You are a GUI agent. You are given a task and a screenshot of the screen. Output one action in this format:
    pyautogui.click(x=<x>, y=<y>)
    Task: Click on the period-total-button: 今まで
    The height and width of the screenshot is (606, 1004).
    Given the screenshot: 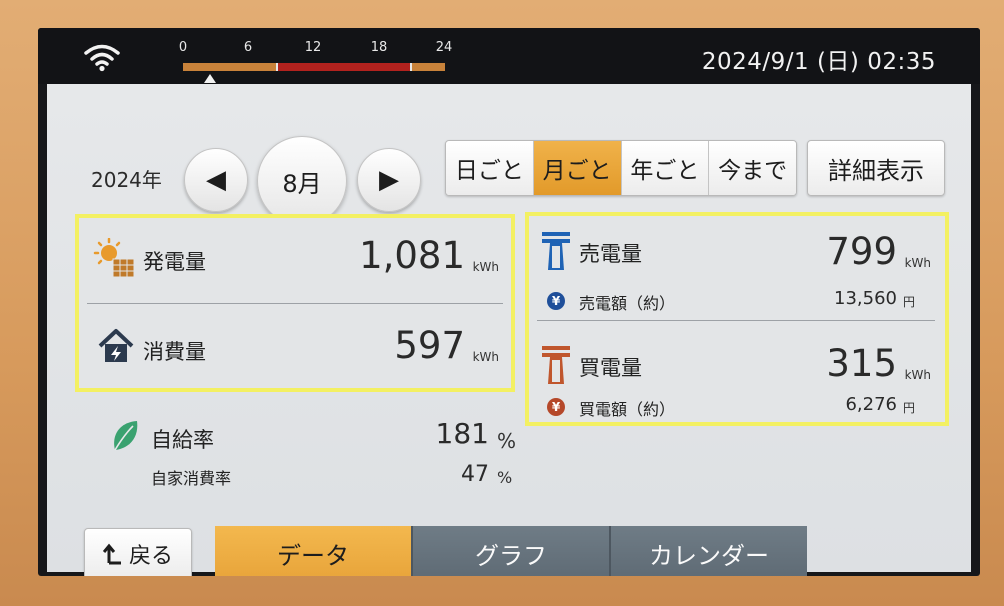 What is the action you would take?
    pyautogui.click(x=752, y=168)
    